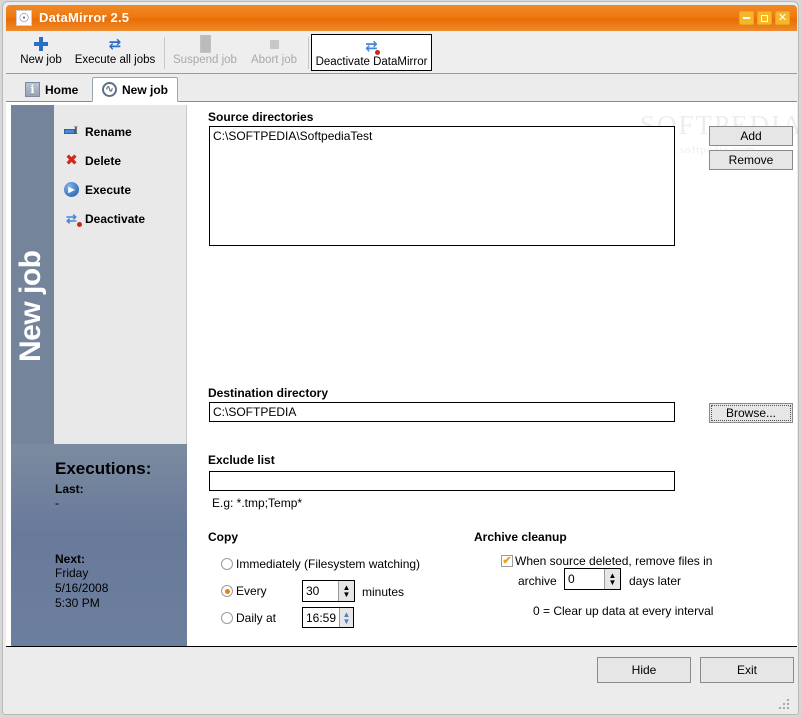  I want to click on toolbar-separator, so click(164, 53).